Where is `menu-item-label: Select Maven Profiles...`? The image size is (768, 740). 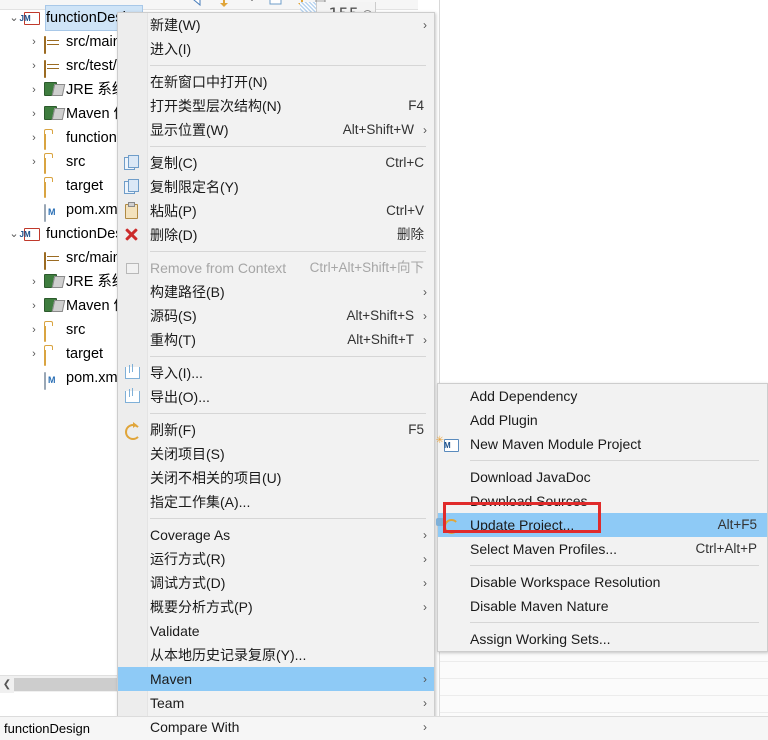 menu-item-label: Select Maven Profiles... is located at coordinates (544, 549).